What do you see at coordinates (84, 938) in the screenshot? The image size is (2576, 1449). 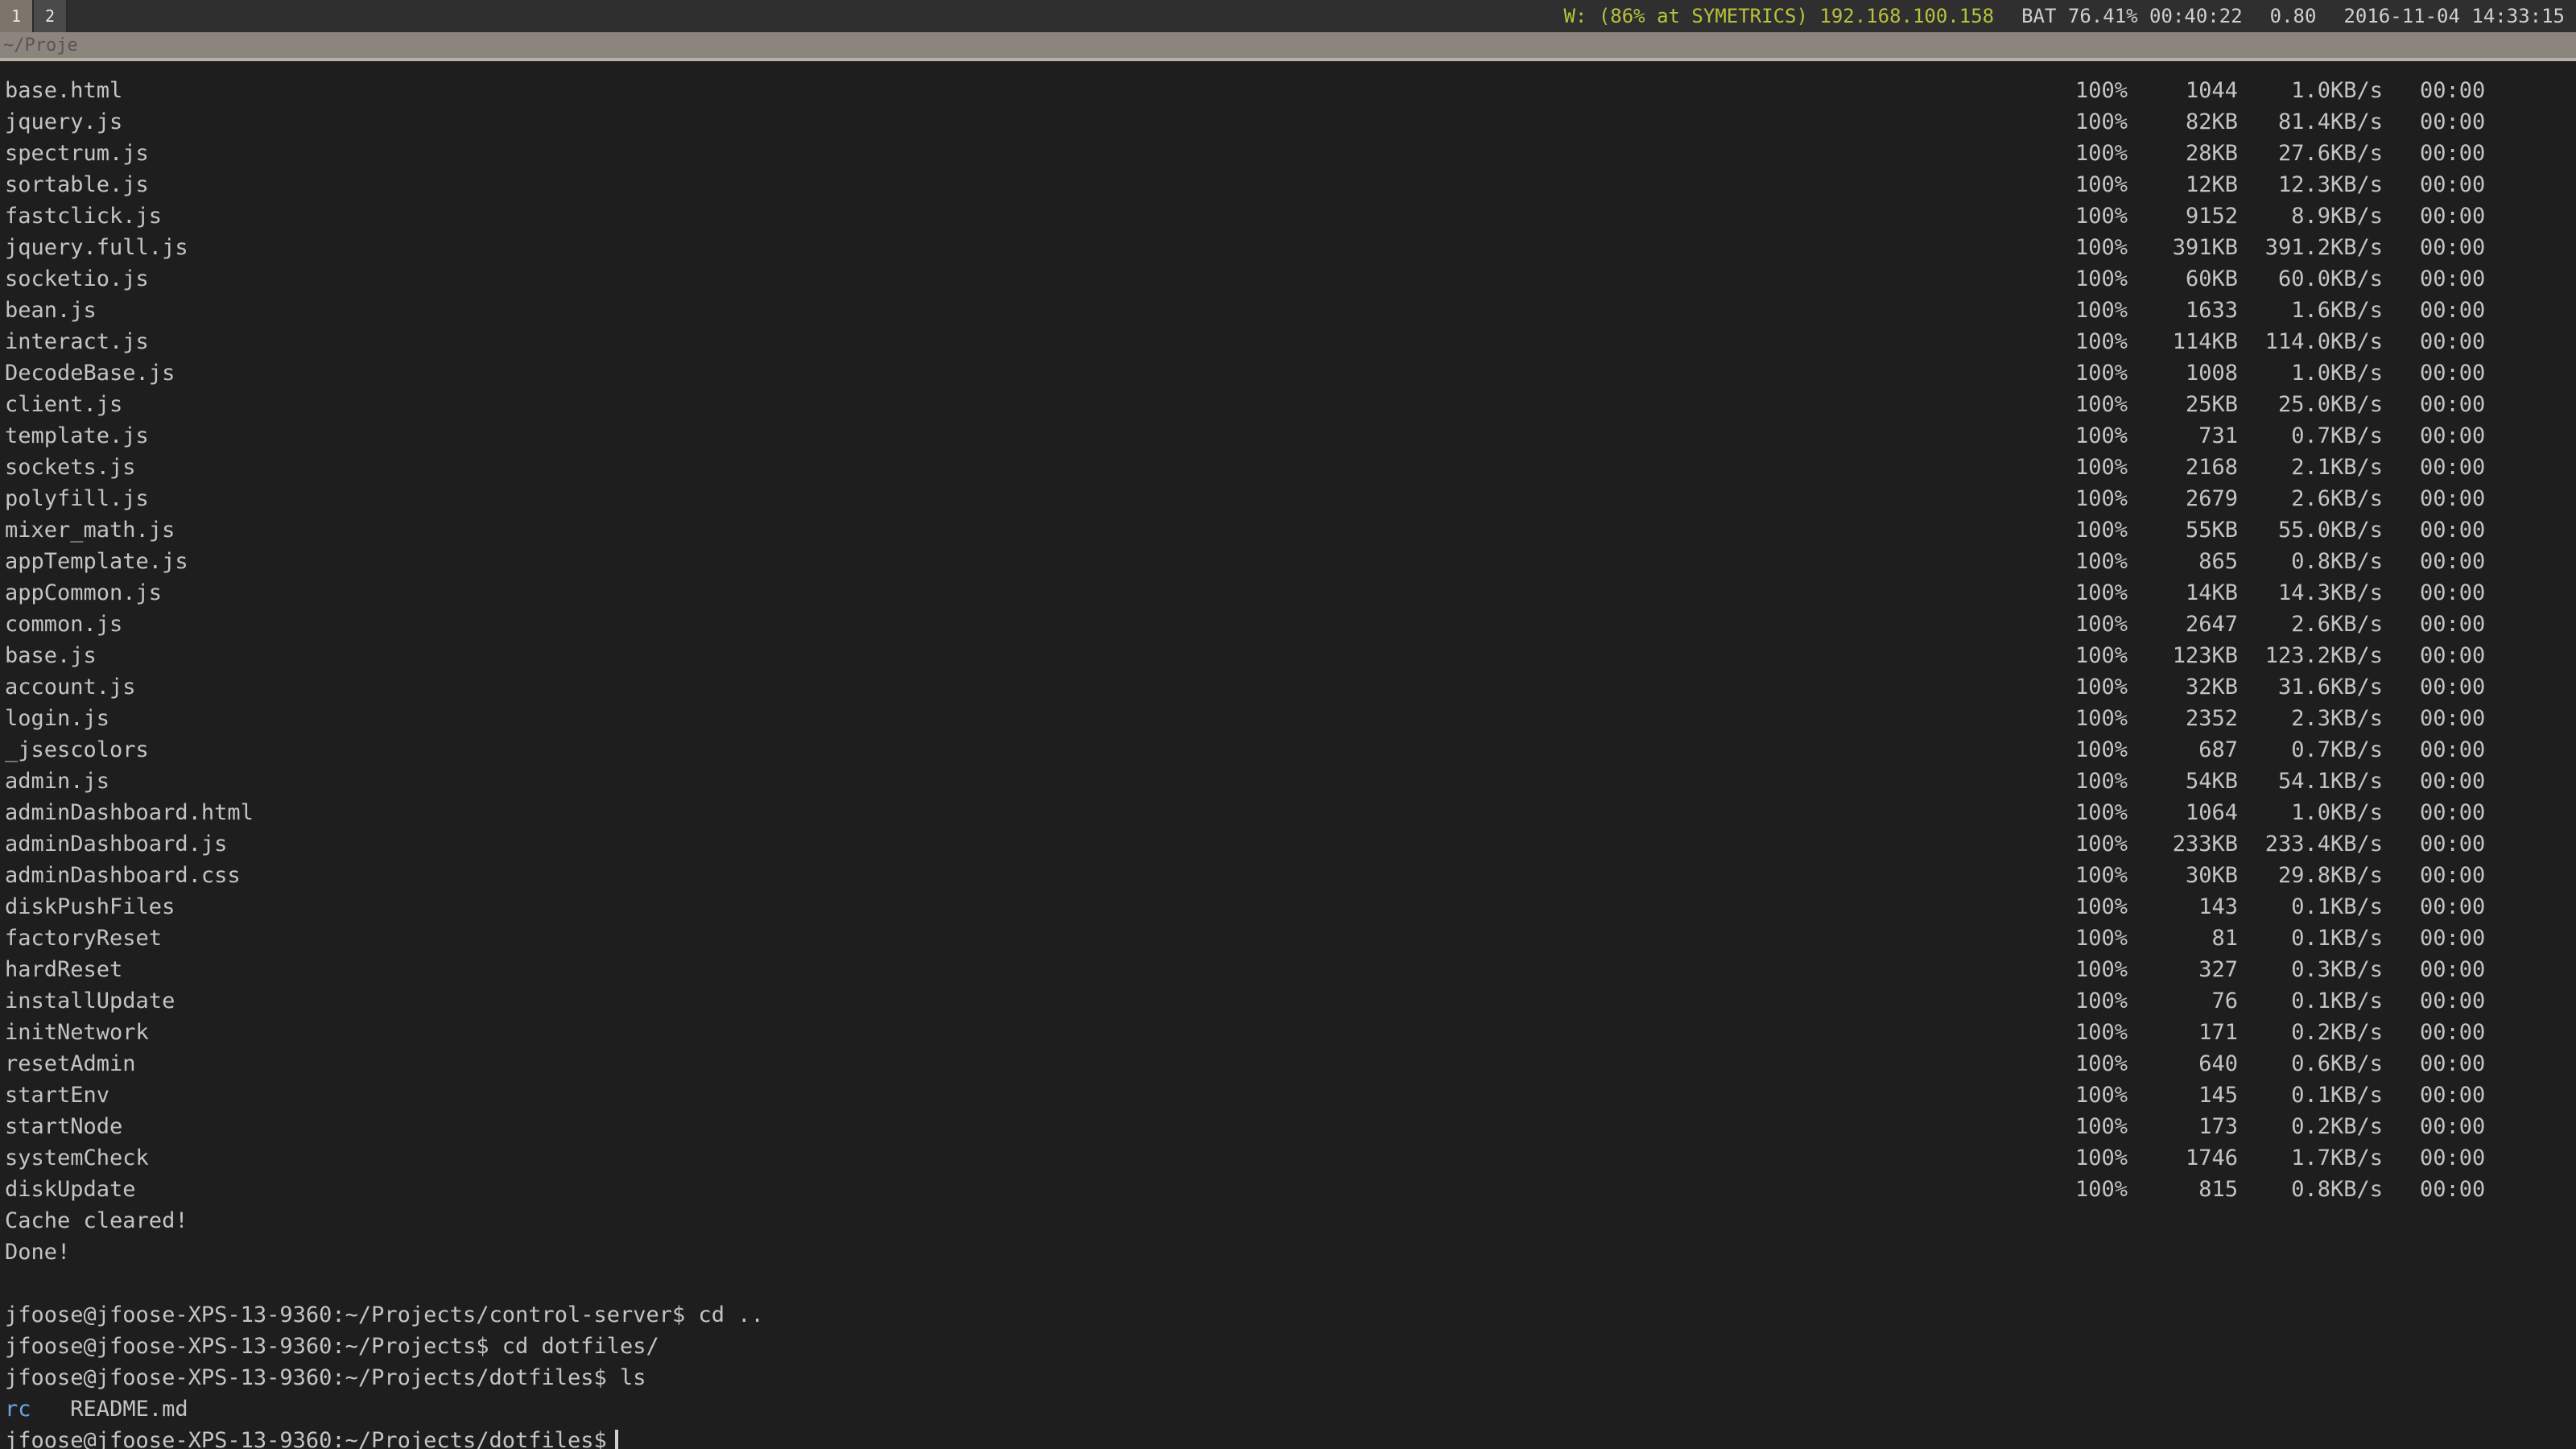 I see `transfer-filename: factoryReset` at bounding box center [84, 938].